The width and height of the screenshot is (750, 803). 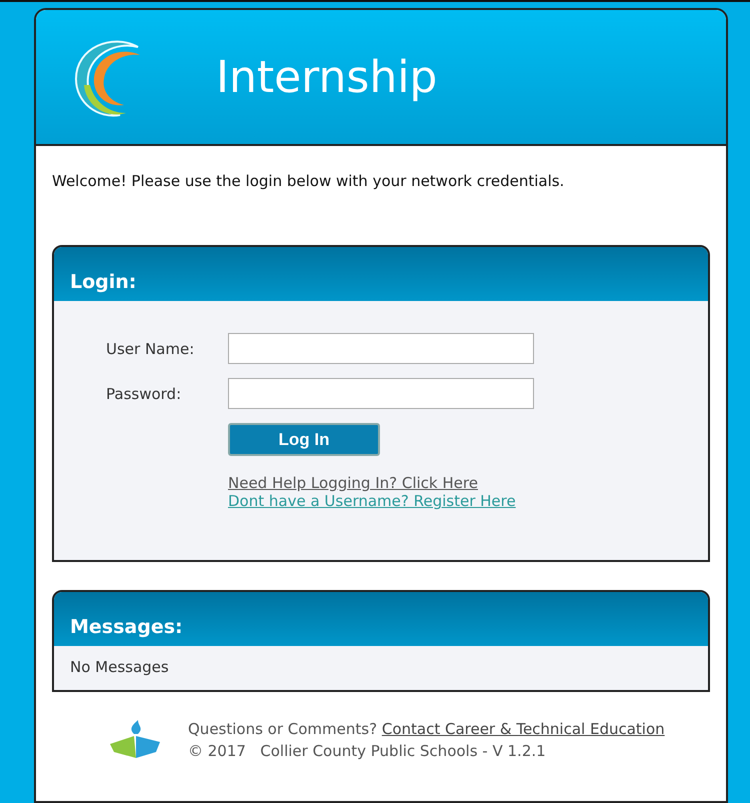 What do you see at coordinates (103, 282) in the screenshot?
I see `panel-title: Login:` at bounding box center [103, 282].